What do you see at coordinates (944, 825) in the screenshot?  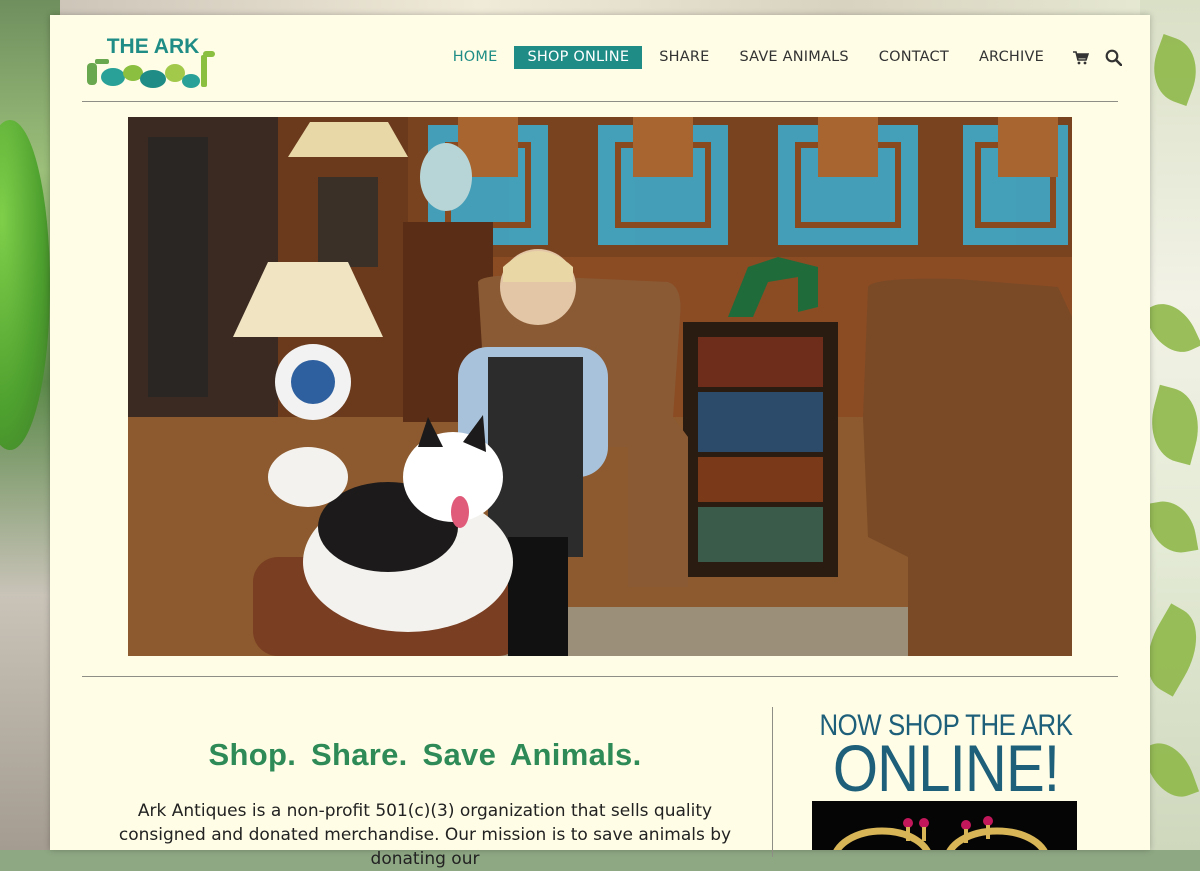 I see `jewelry-promo-image` at bounding box center [944, 825].